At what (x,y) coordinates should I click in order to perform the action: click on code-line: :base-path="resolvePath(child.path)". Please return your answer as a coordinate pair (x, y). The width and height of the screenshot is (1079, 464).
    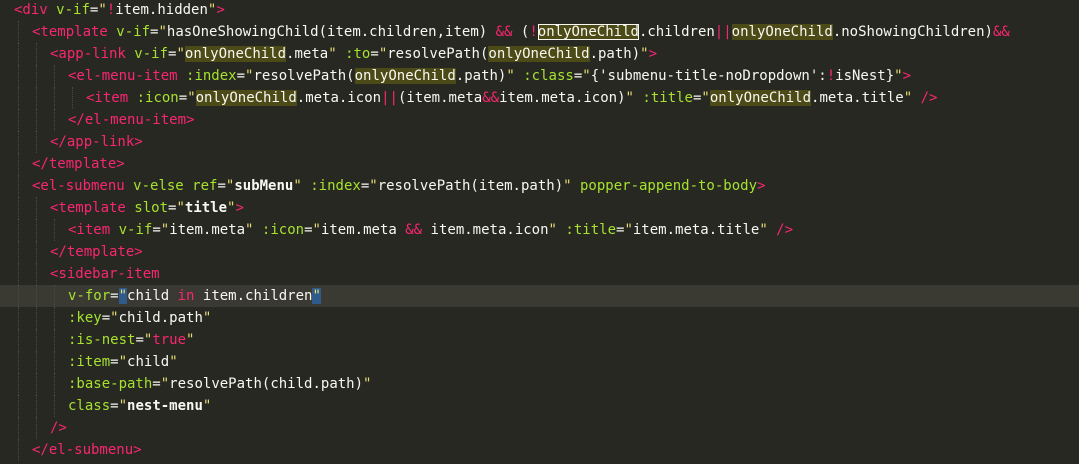
    Looking at the image, I should click on (539, 384).